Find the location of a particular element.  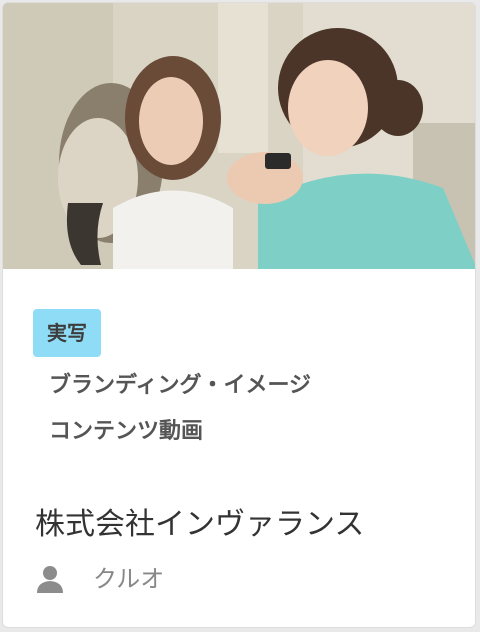

author-row: クルオ is located at coordinates (99, 579).